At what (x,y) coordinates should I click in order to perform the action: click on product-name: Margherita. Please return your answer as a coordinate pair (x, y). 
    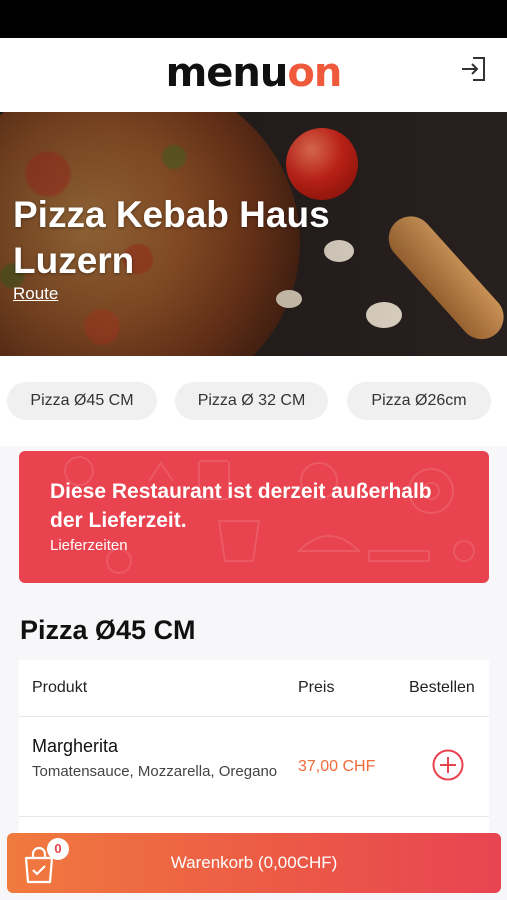
    Looking at the image, I should click on (75, 746).